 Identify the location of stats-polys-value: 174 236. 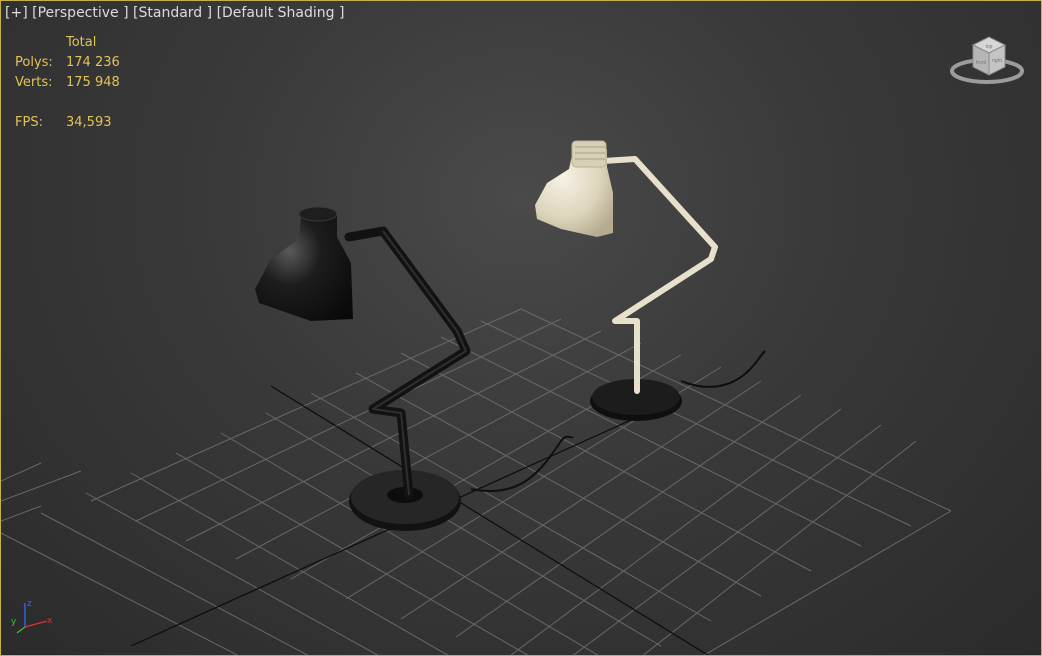
(93, 62).